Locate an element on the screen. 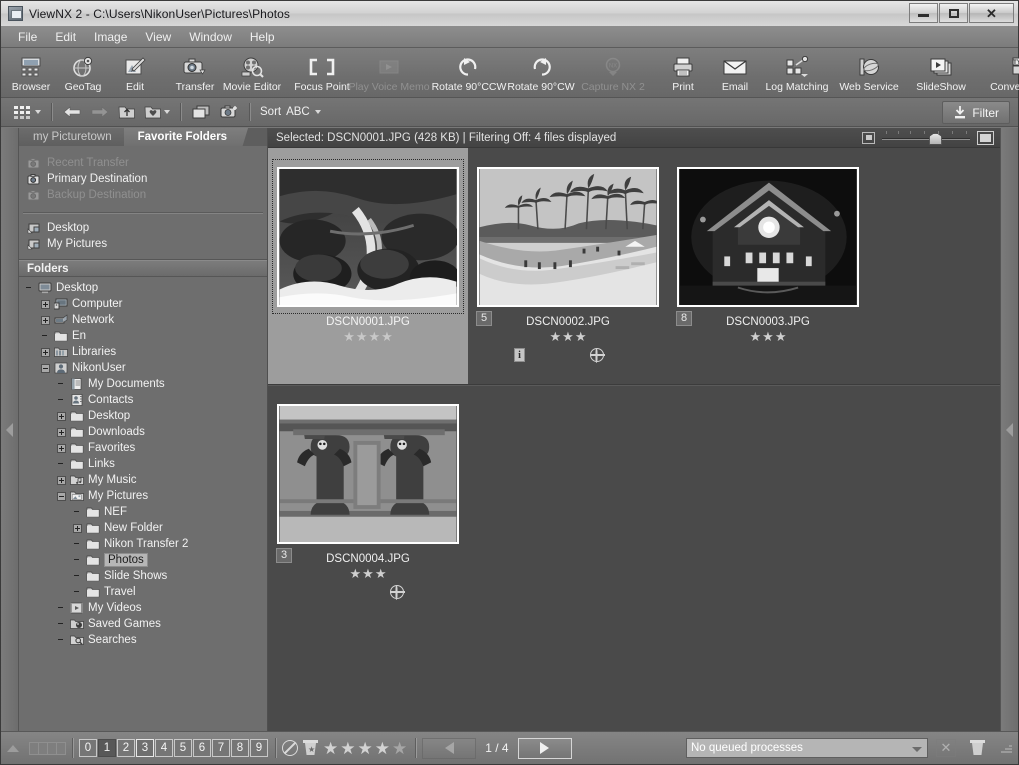 Image resolution: width=1019 pixels, height=765 pixels. thumbnail-label-number: 3 is located at coordinates (284, 555).